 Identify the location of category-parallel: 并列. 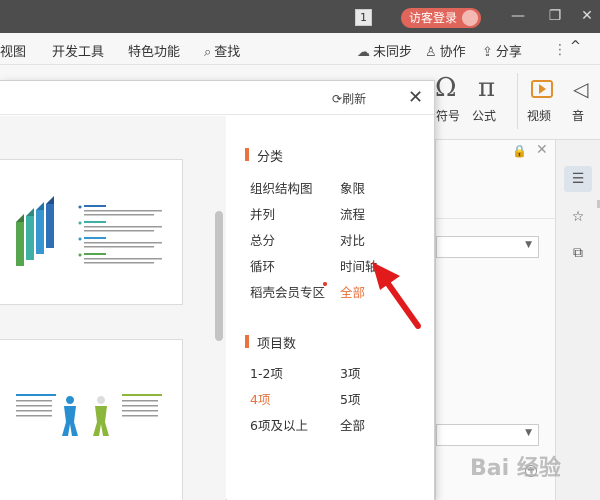
(262, 213).